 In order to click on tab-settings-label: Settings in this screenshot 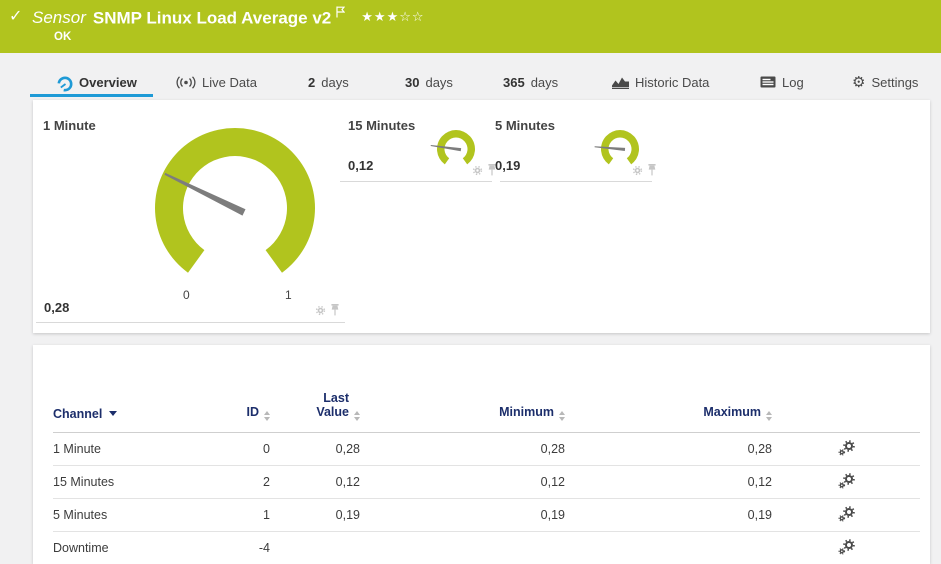, I will do `click(895, 82)`.